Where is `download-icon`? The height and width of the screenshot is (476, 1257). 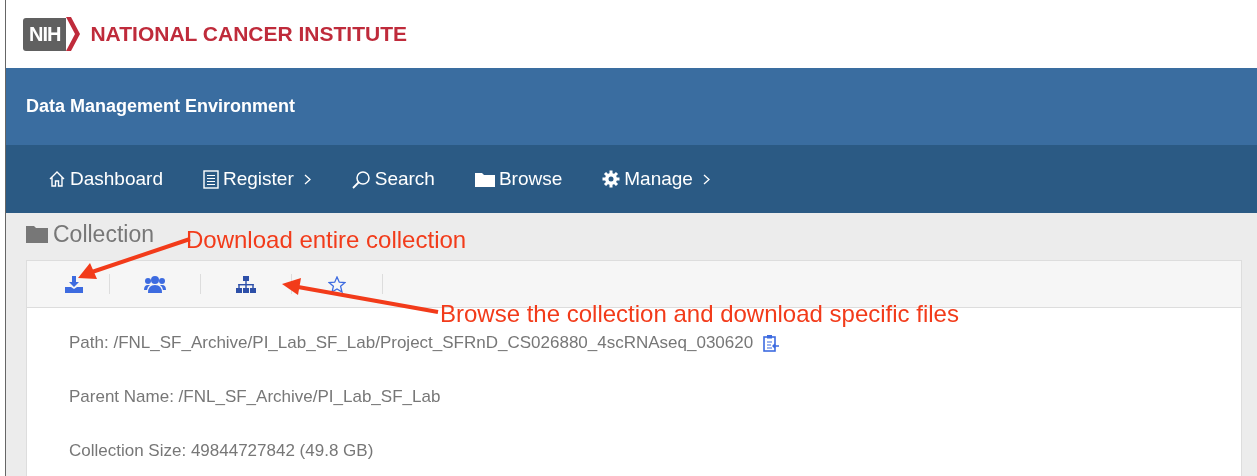 download-icon is located at coordinates (74, 284).